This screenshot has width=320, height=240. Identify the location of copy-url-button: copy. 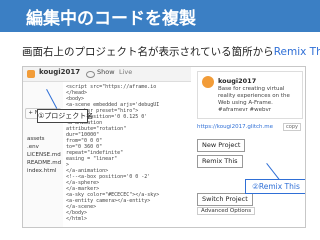
(292, 127).